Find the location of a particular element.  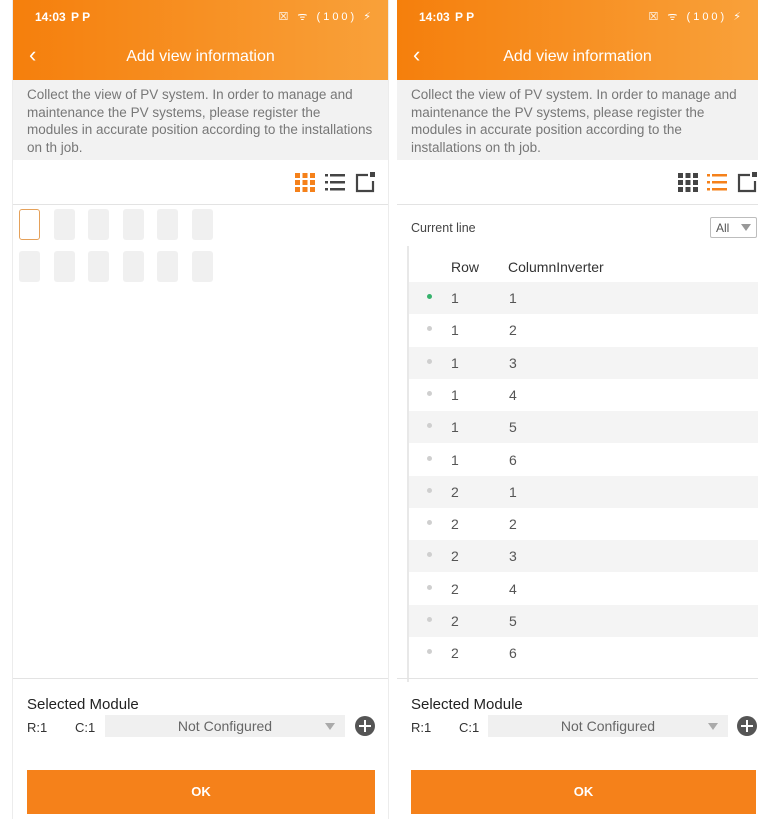

table-row: 14 is located at coordinates (583, 395).